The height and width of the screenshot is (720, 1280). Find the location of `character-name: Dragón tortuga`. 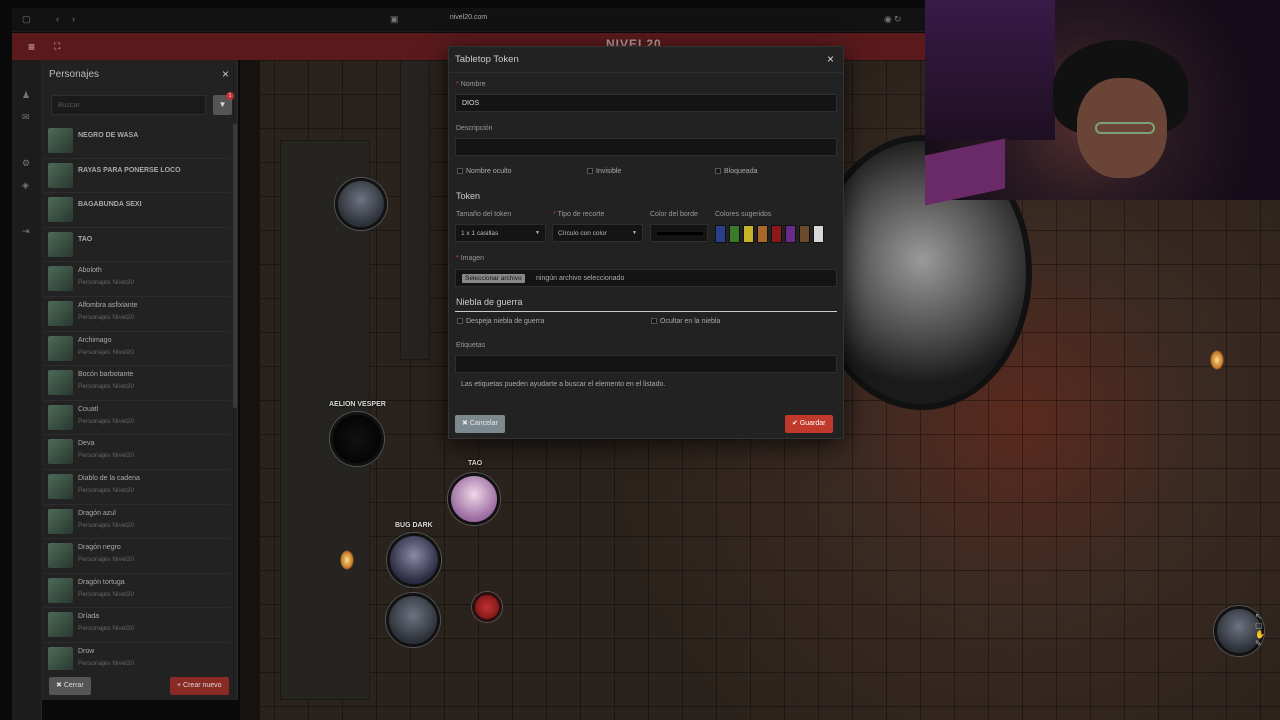

character-name: Dragón tortuga is located at coordinates (101, 582).